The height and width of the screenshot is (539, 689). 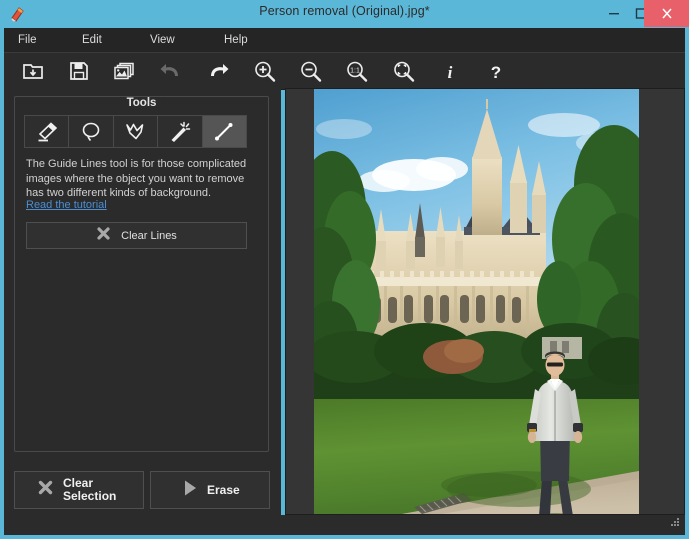 I want to click on gallery-button, so click(x=125, y=71).